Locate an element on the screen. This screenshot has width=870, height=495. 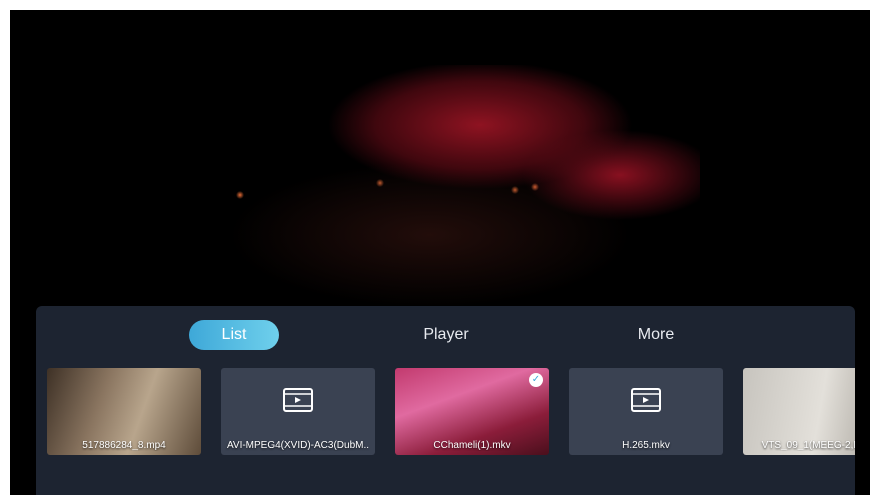
tab-bar: List Player More is located at coordinates (445, 337).